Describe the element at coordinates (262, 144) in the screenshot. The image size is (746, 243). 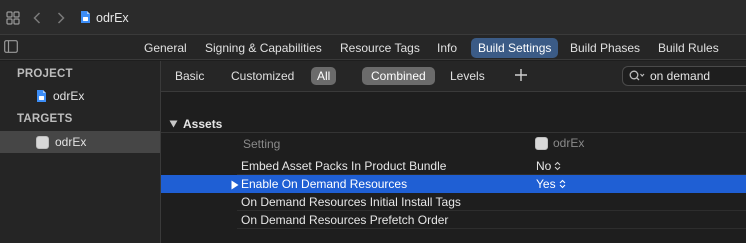
I see `column-header-setting: Setting` at that location.